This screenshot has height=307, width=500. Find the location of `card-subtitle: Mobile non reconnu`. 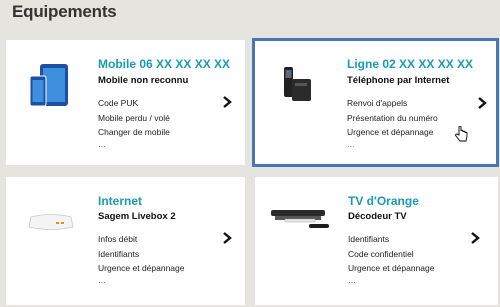

card-subtitle: Mobile non reconnu is located at coordinates (143, 80).